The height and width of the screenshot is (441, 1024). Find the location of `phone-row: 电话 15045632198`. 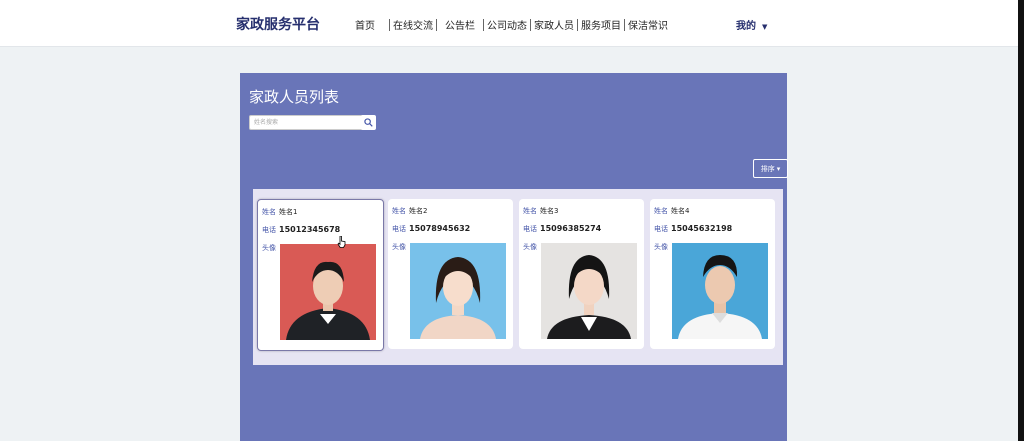

phone-row: 电话 15045632198 is located at coordinates (693, 229).